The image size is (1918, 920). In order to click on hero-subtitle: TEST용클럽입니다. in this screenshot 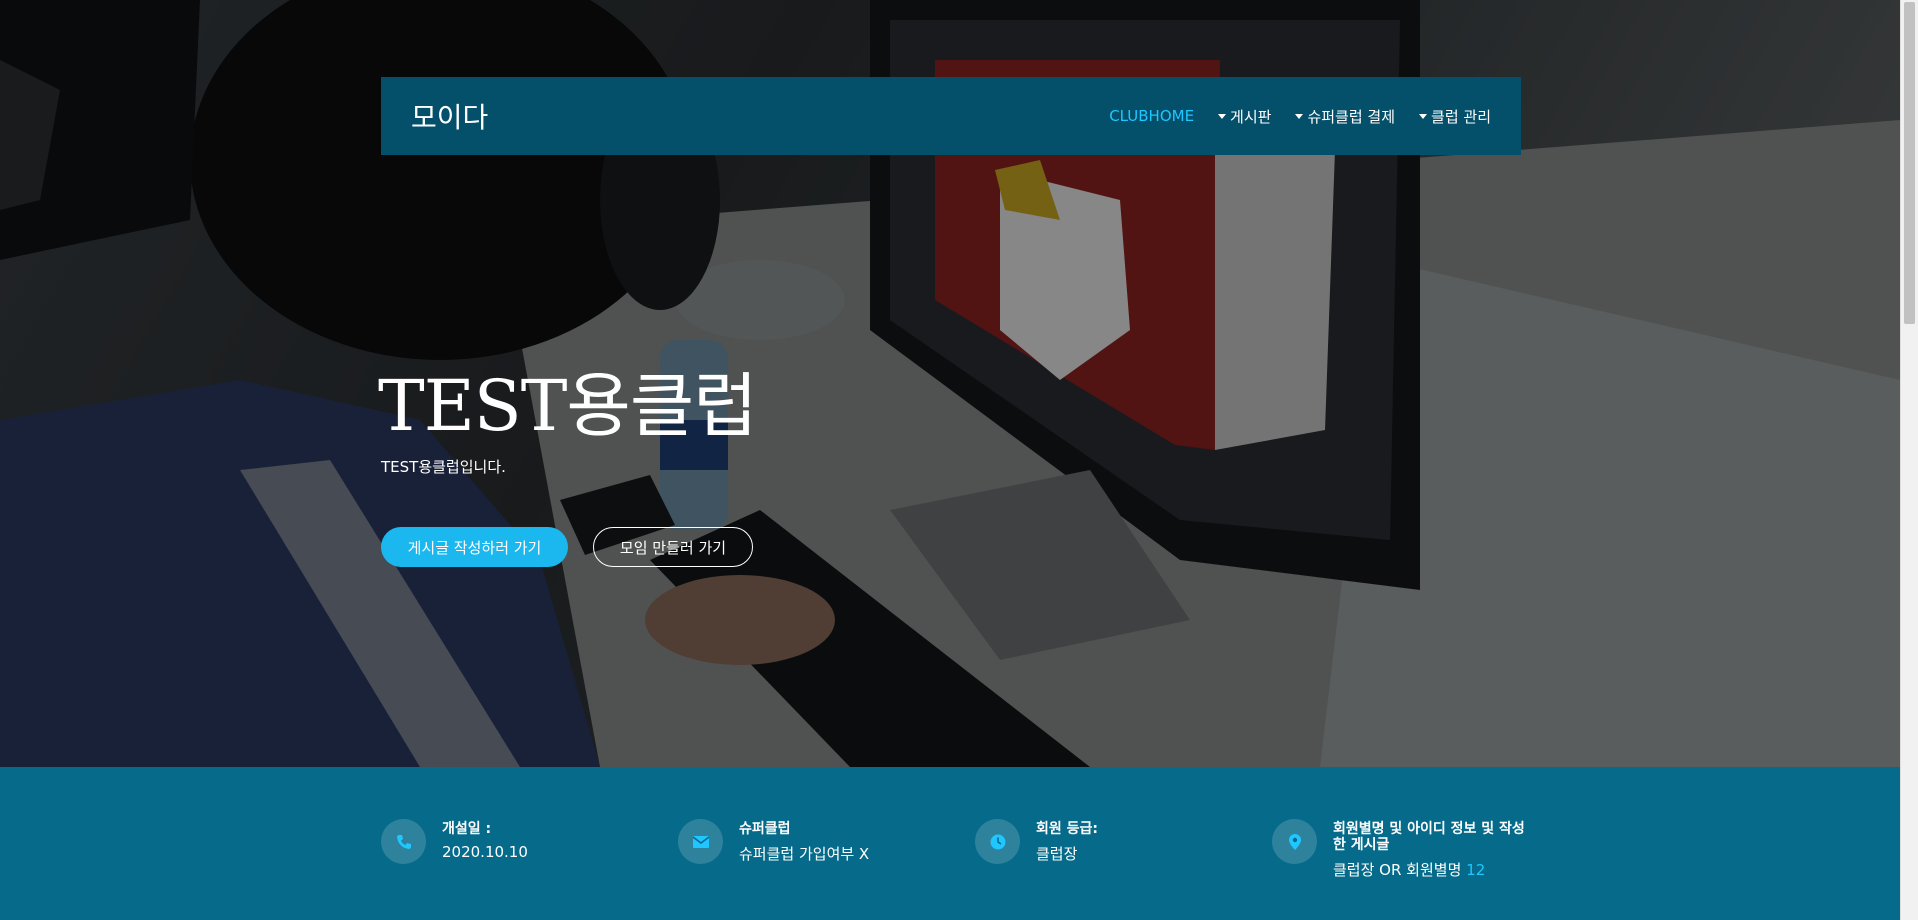, I will do `click(443, 467)`.